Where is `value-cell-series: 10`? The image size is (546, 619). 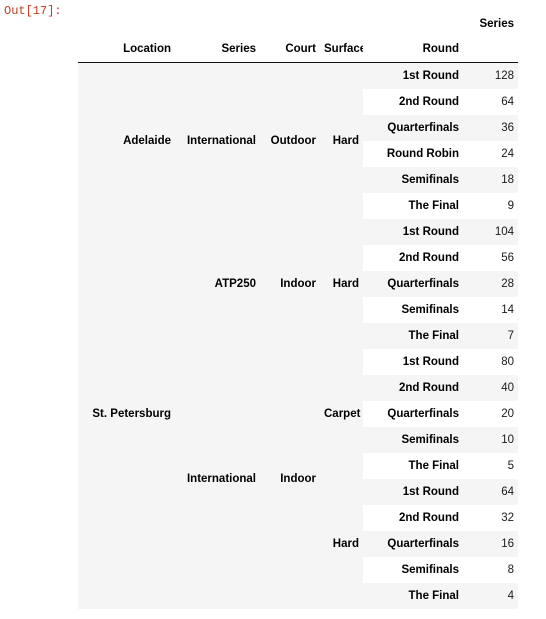
value-cell-series: 10 is located at coordinates (490, 440).